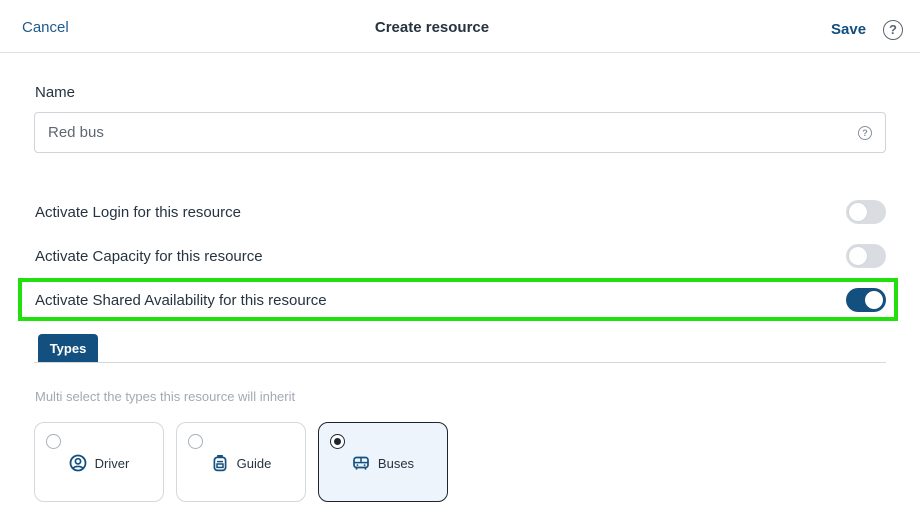  I want to click on shared-availability-toggle, so click(866, 300).